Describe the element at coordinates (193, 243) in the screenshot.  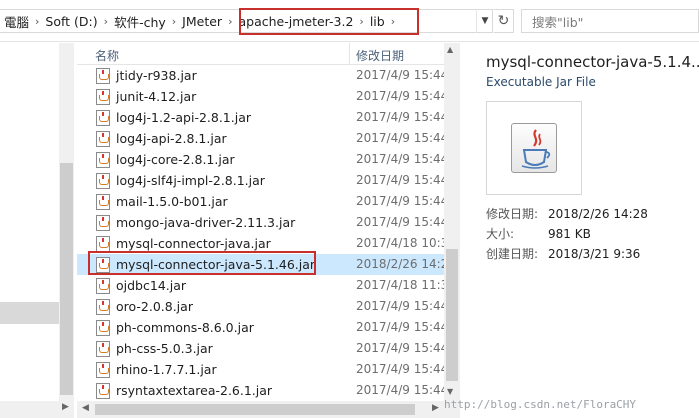
I see `file-name: mysql-connector-java.jar` at that location.